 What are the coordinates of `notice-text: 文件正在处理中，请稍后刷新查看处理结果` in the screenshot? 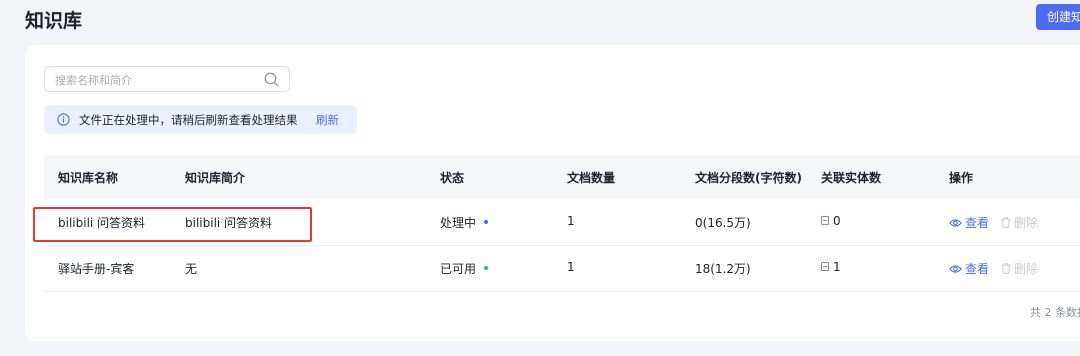 It's located at (188, 120).